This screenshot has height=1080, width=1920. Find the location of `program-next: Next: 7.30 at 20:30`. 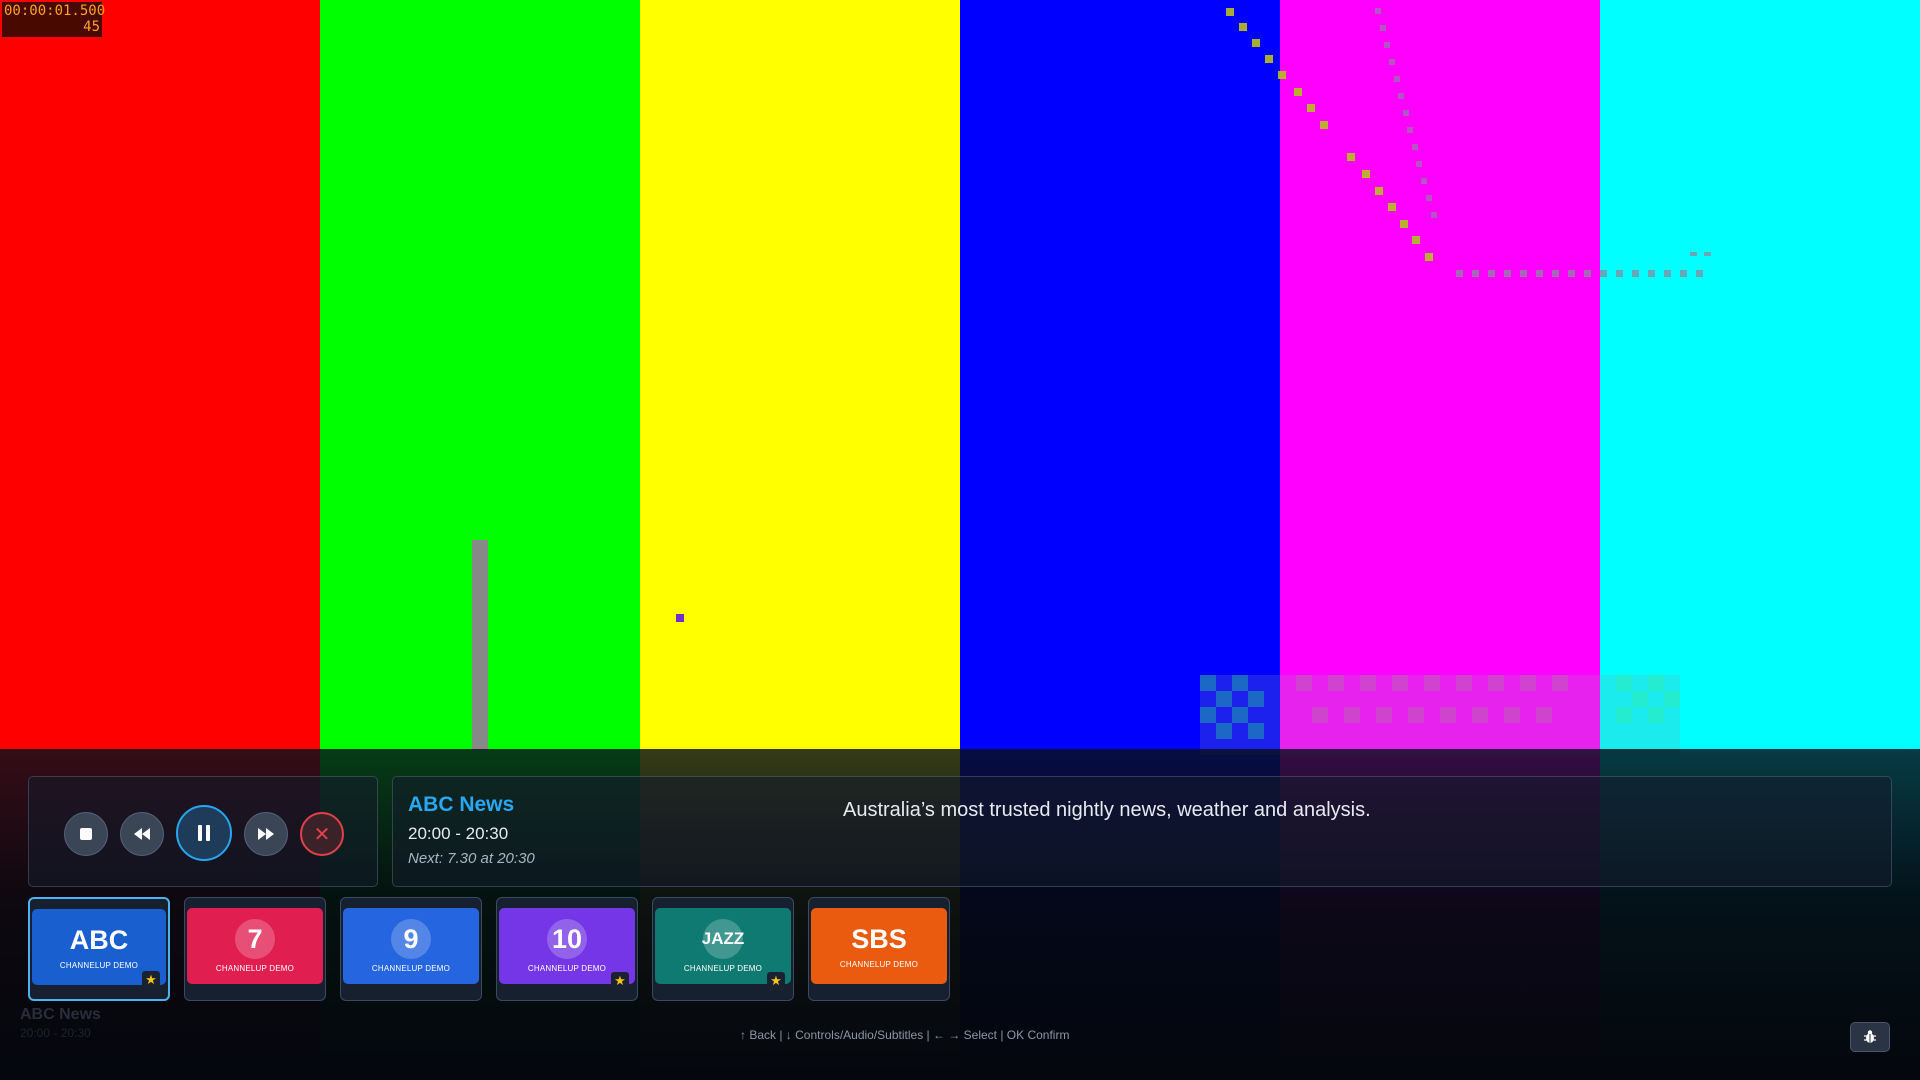

program-next: Next: 7.30 at 20:30 is located at coordinates (471, 858).